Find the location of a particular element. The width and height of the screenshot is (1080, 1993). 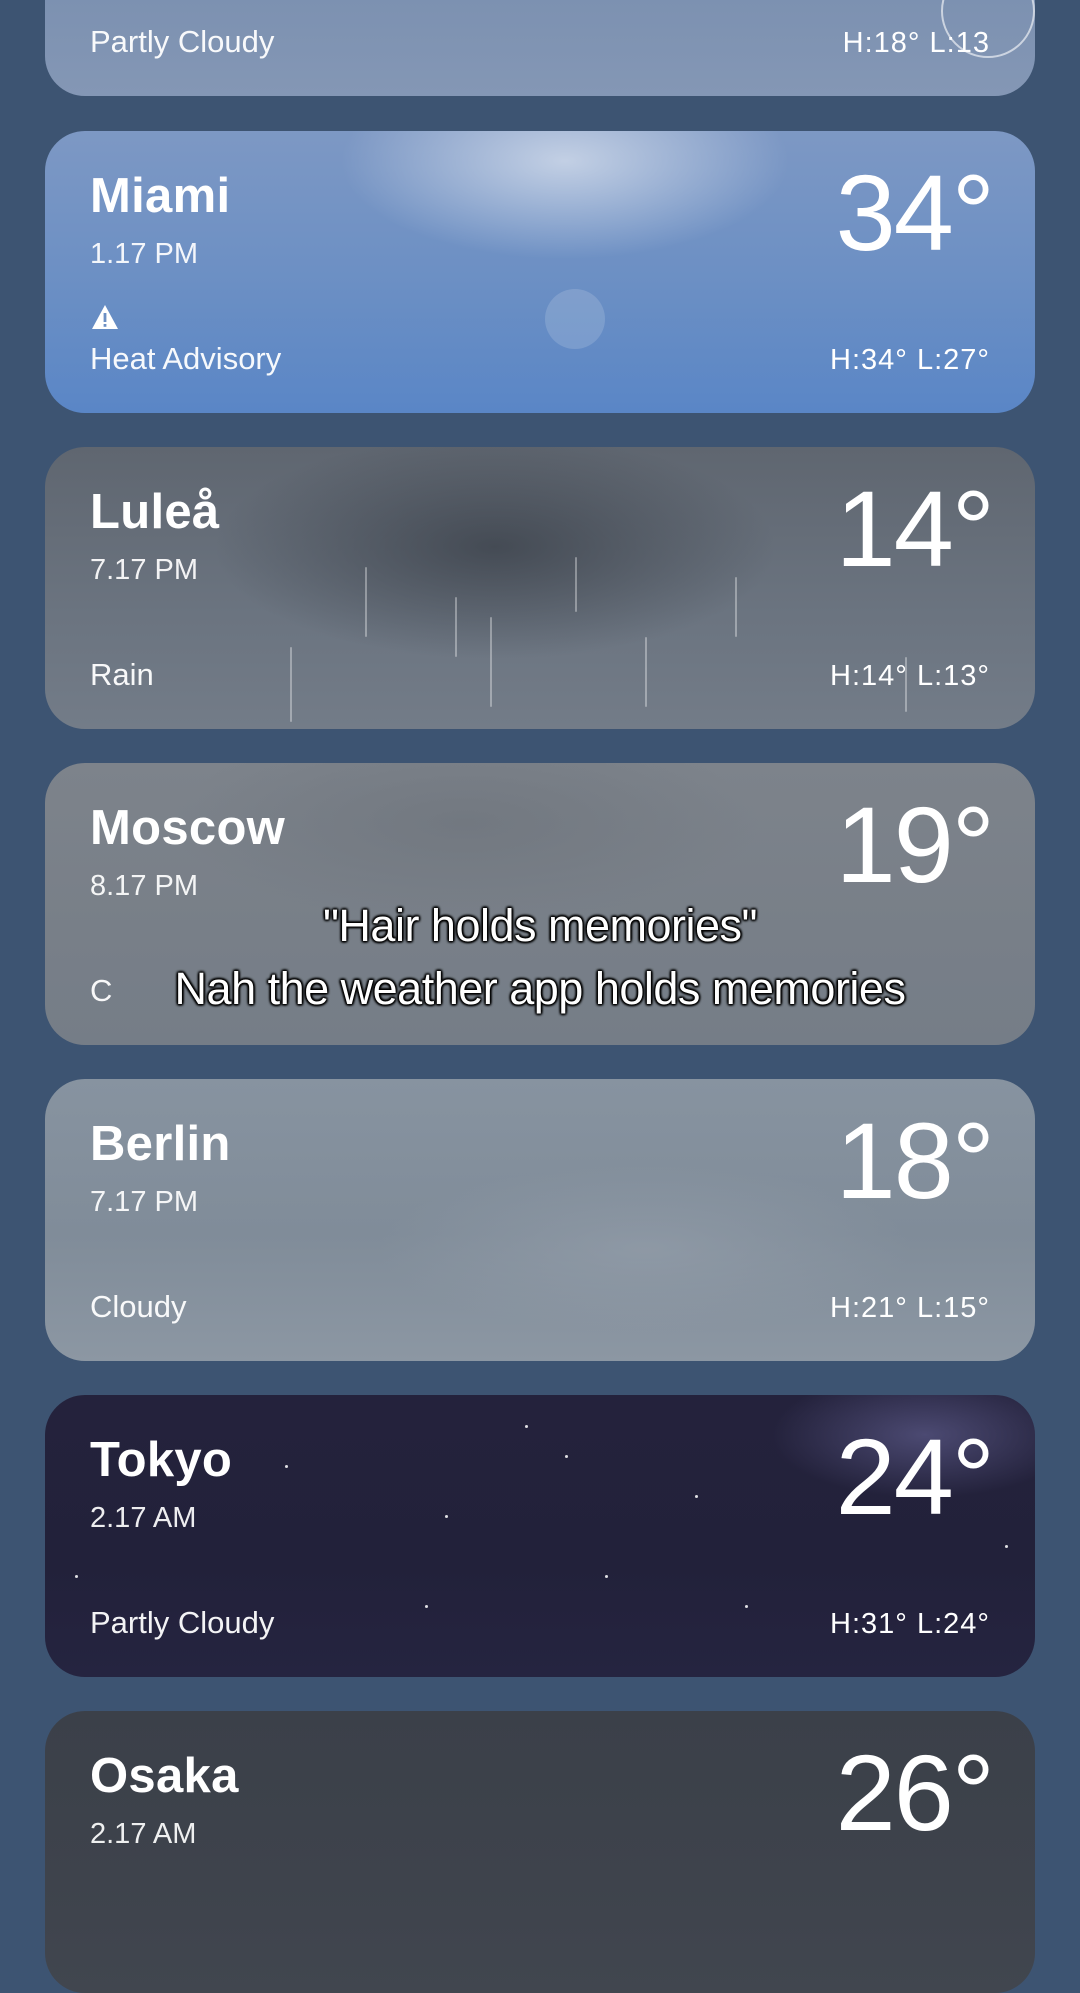

weather-card-berlin: Berlin 7.17 PM 18° Cloudy H:21° L:15° is located at coordinates (540, 1220).